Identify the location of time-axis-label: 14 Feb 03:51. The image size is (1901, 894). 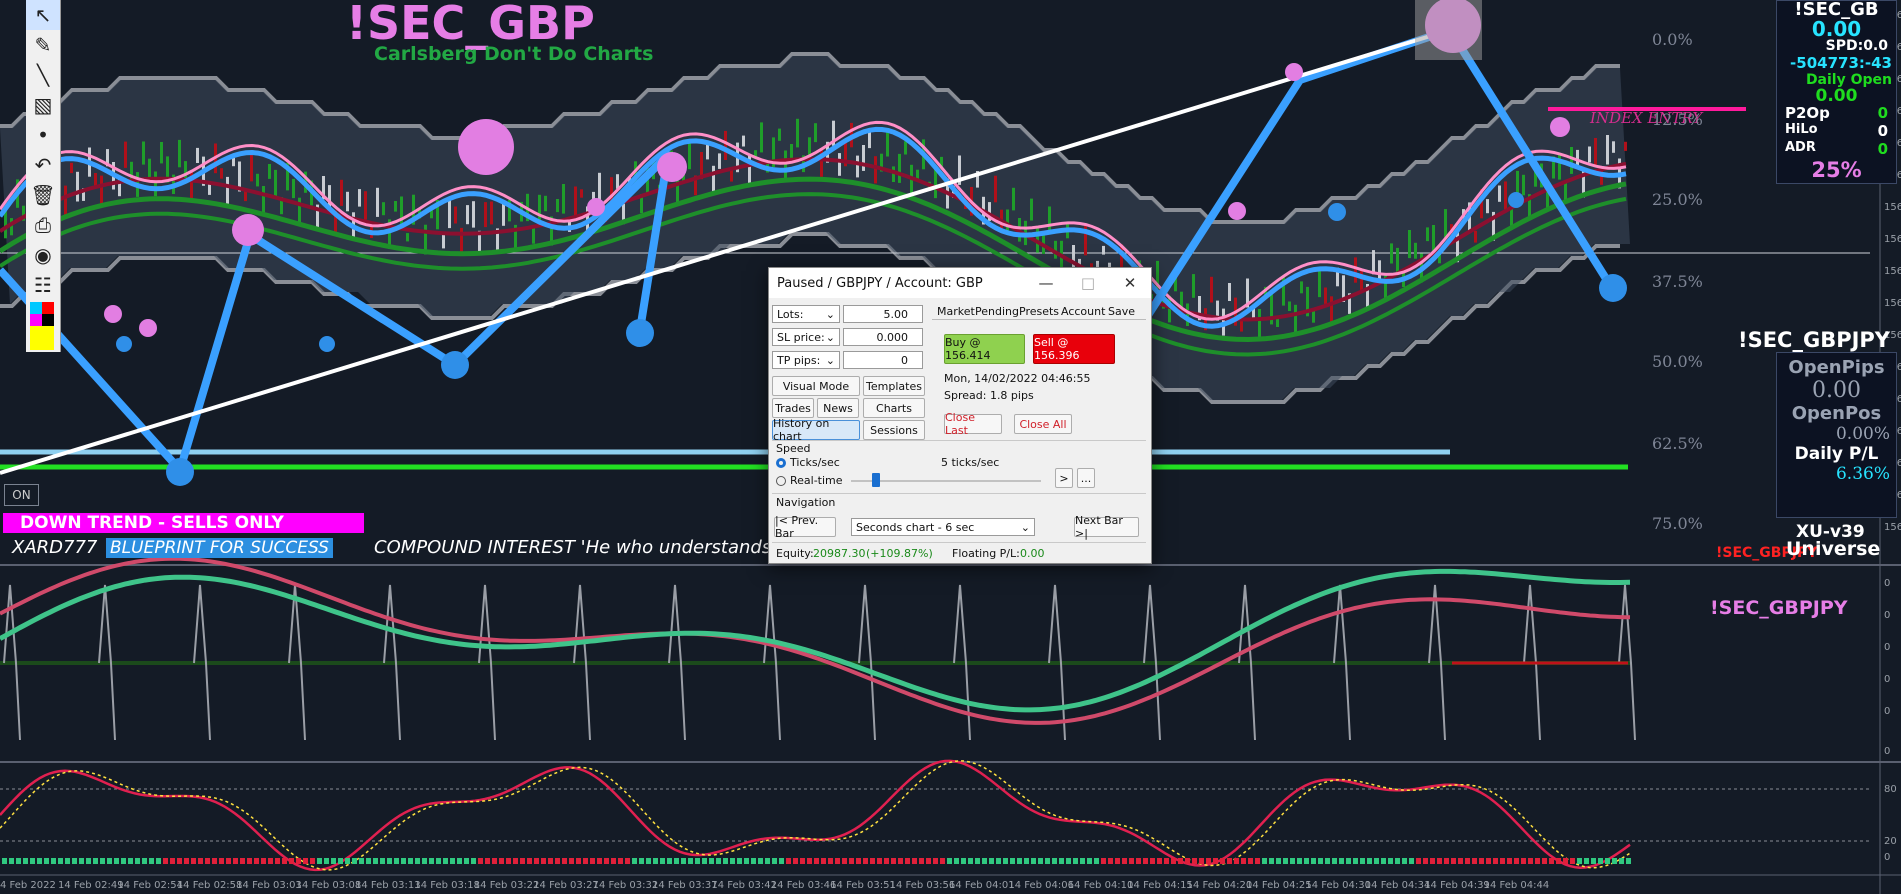
(863, 885).